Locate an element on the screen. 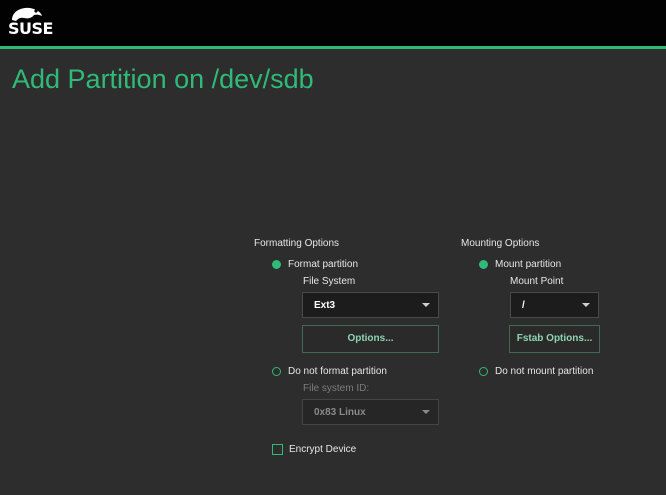 The image size is (666, 495). encrypt-device-label: Encrypt Device is located at coordinates (322, 449).